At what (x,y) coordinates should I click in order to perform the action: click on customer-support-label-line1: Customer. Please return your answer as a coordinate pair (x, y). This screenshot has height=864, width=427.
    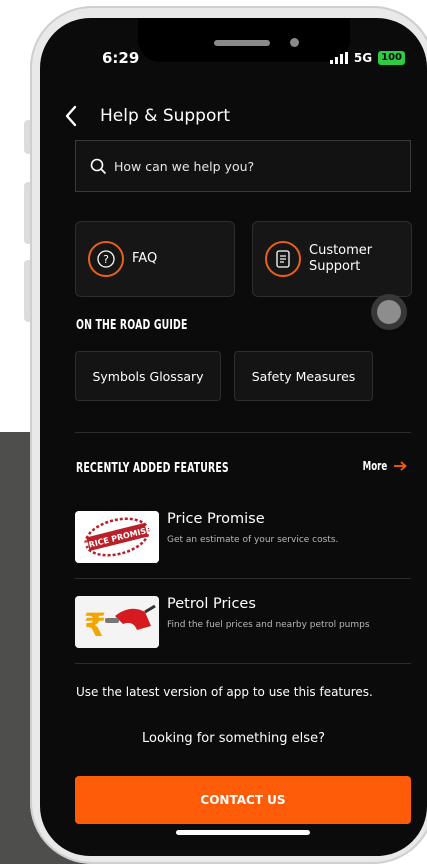
    Looking at the image, I should click on (341, 250).